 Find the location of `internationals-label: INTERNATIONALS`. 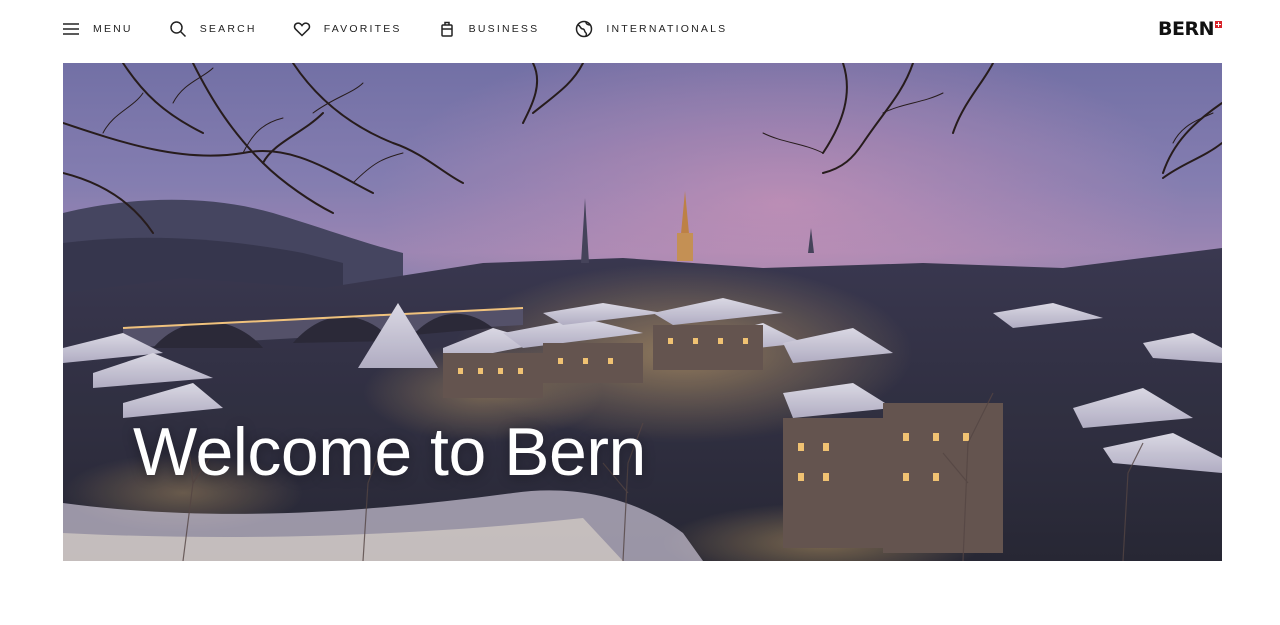

internationals-label: INTERNATIONALS is located at coordinates (667, 29).